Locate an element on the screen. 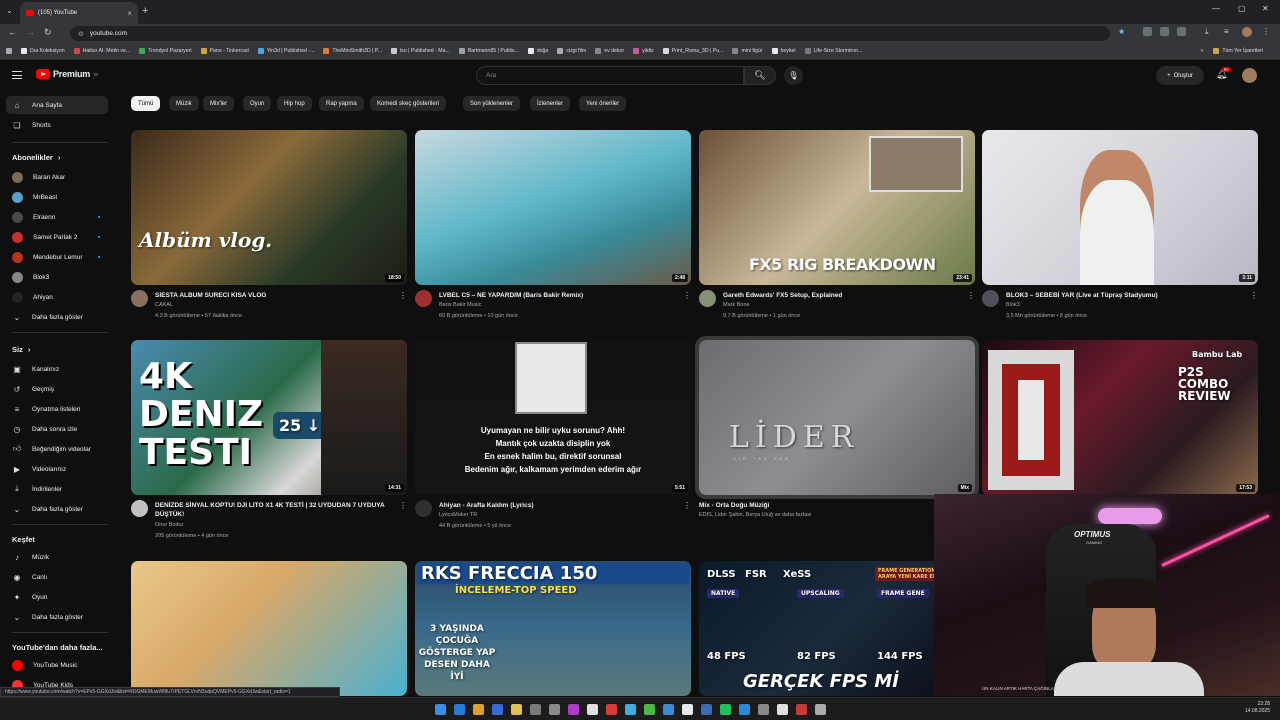 The width and height of the screenshot is (1280, 720). filter-chip: Rap yapma is located at coordinates (341, 103).